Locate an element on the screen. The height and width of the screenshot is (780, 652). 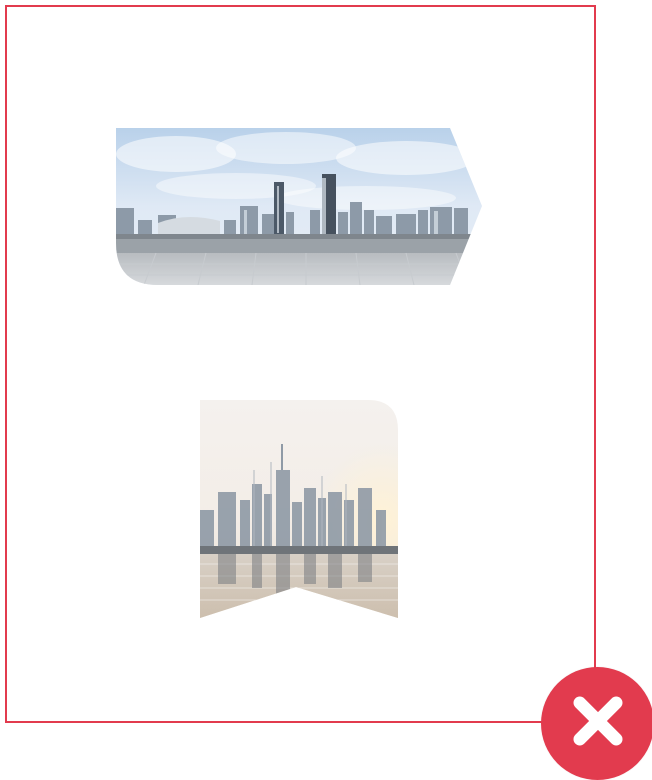
city-skyline-illustration is located at coordinates (299, 206).